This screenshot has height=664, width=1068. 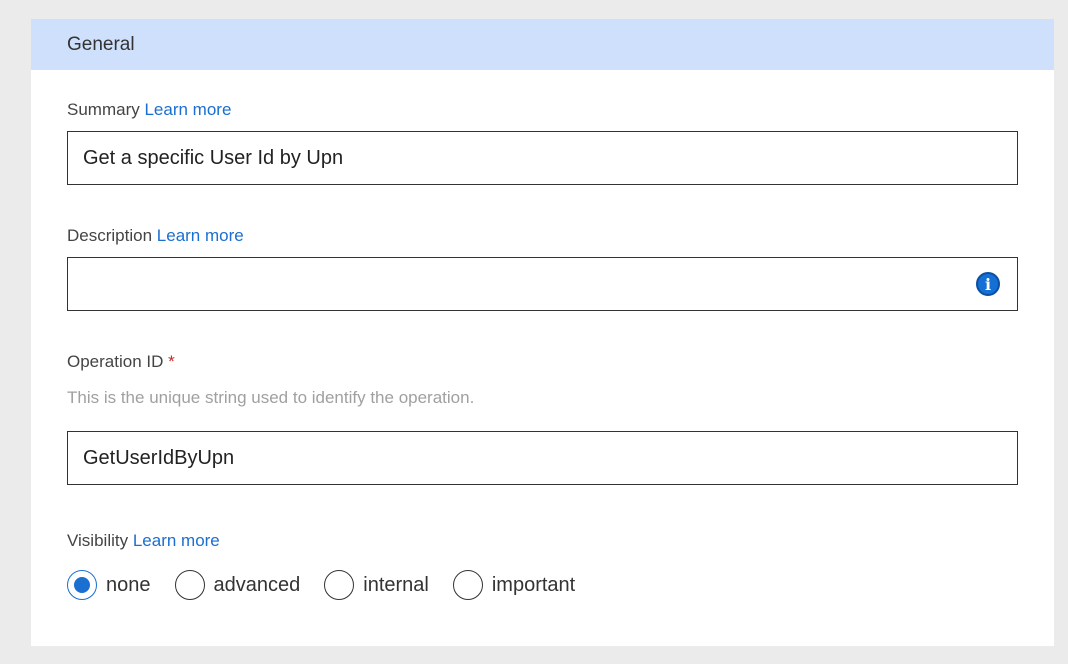 What do you see at coordinates (128, 584) in the screenshot?
I see `radio-label-none: none` at bounding box center [128, 584].